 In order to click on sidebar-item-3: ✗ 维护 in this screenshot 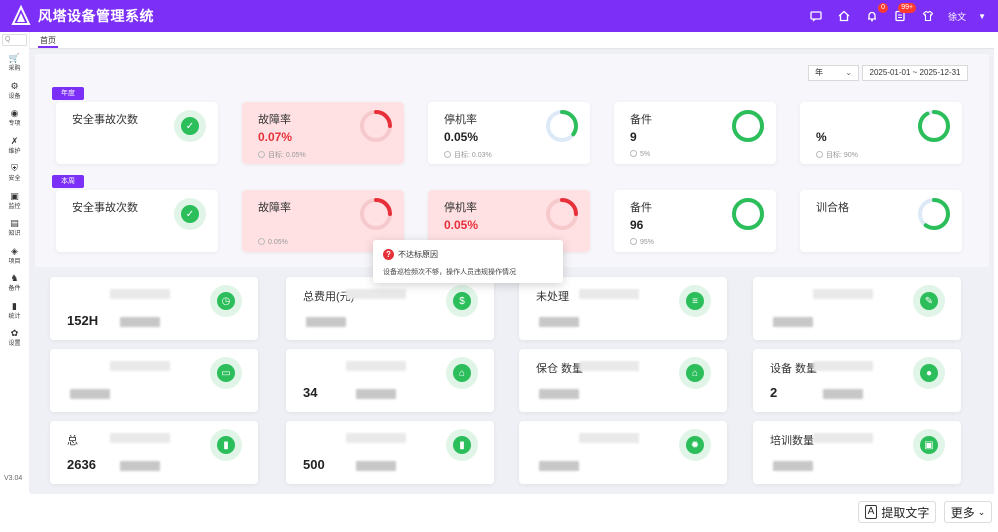, I will do `click(14, 146)`.